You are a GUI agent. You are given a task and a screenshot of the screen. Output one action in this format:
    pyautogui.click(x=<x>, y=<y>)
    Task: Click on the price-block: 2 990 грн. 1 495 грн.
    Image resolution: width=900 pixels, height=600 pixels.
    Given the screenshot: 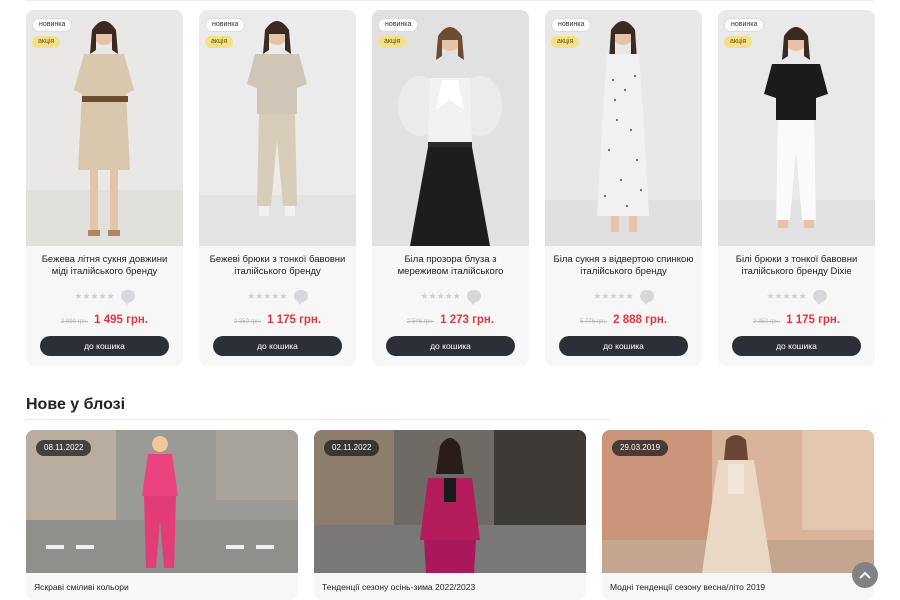 What is the action you would take?
    pyautogui.click(x=104, y=320)
    